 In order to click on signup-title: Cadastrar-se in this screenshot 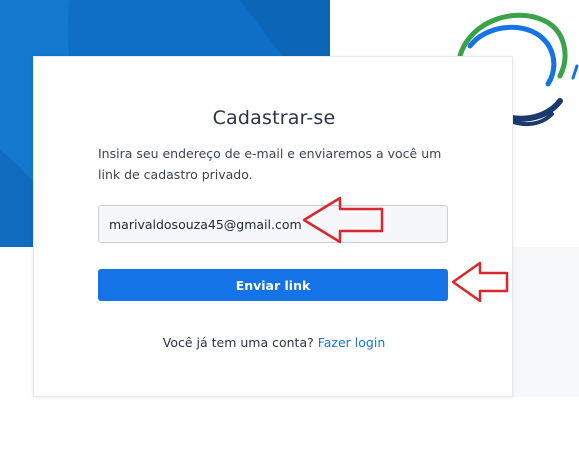, I will do `click(274, 118)`.